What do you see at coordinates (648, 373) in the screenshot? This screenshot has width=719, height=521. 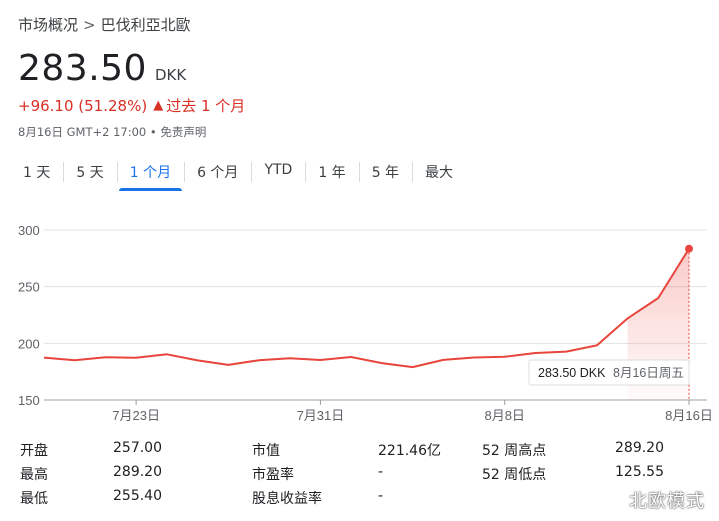 I see `tooltip-date: 8月16日周五` at bounding box center [648, 373].